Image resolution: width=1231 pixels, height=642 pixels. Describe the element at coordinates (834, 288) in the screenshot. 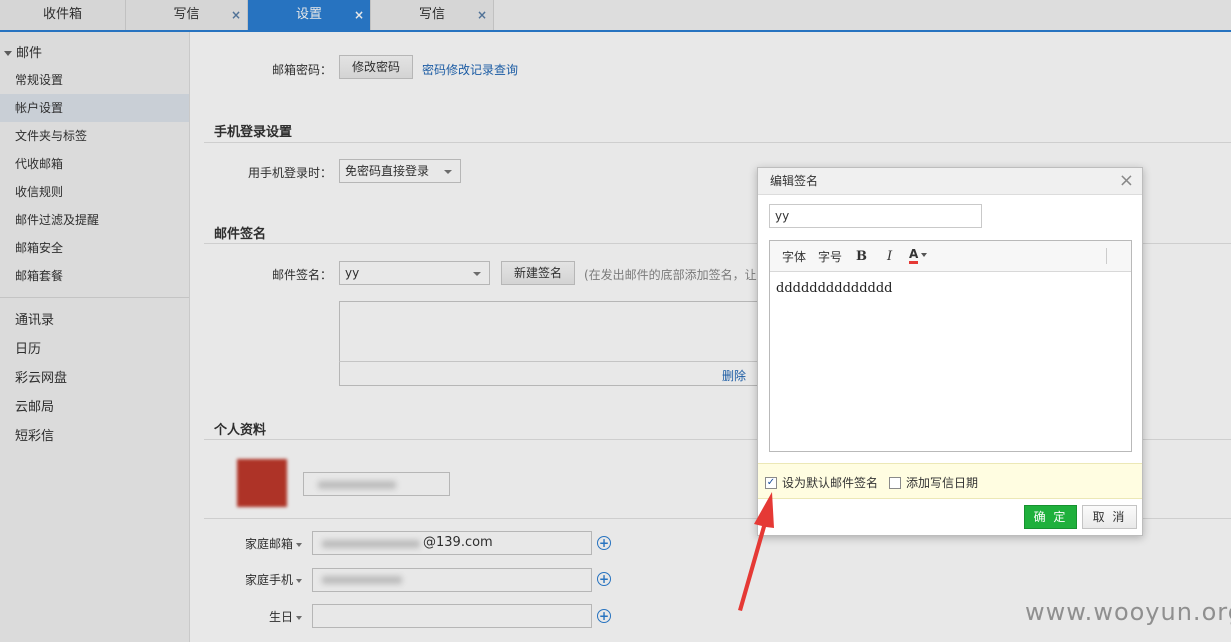

I see `signature-body-text: dddddddddddddd` at that location.